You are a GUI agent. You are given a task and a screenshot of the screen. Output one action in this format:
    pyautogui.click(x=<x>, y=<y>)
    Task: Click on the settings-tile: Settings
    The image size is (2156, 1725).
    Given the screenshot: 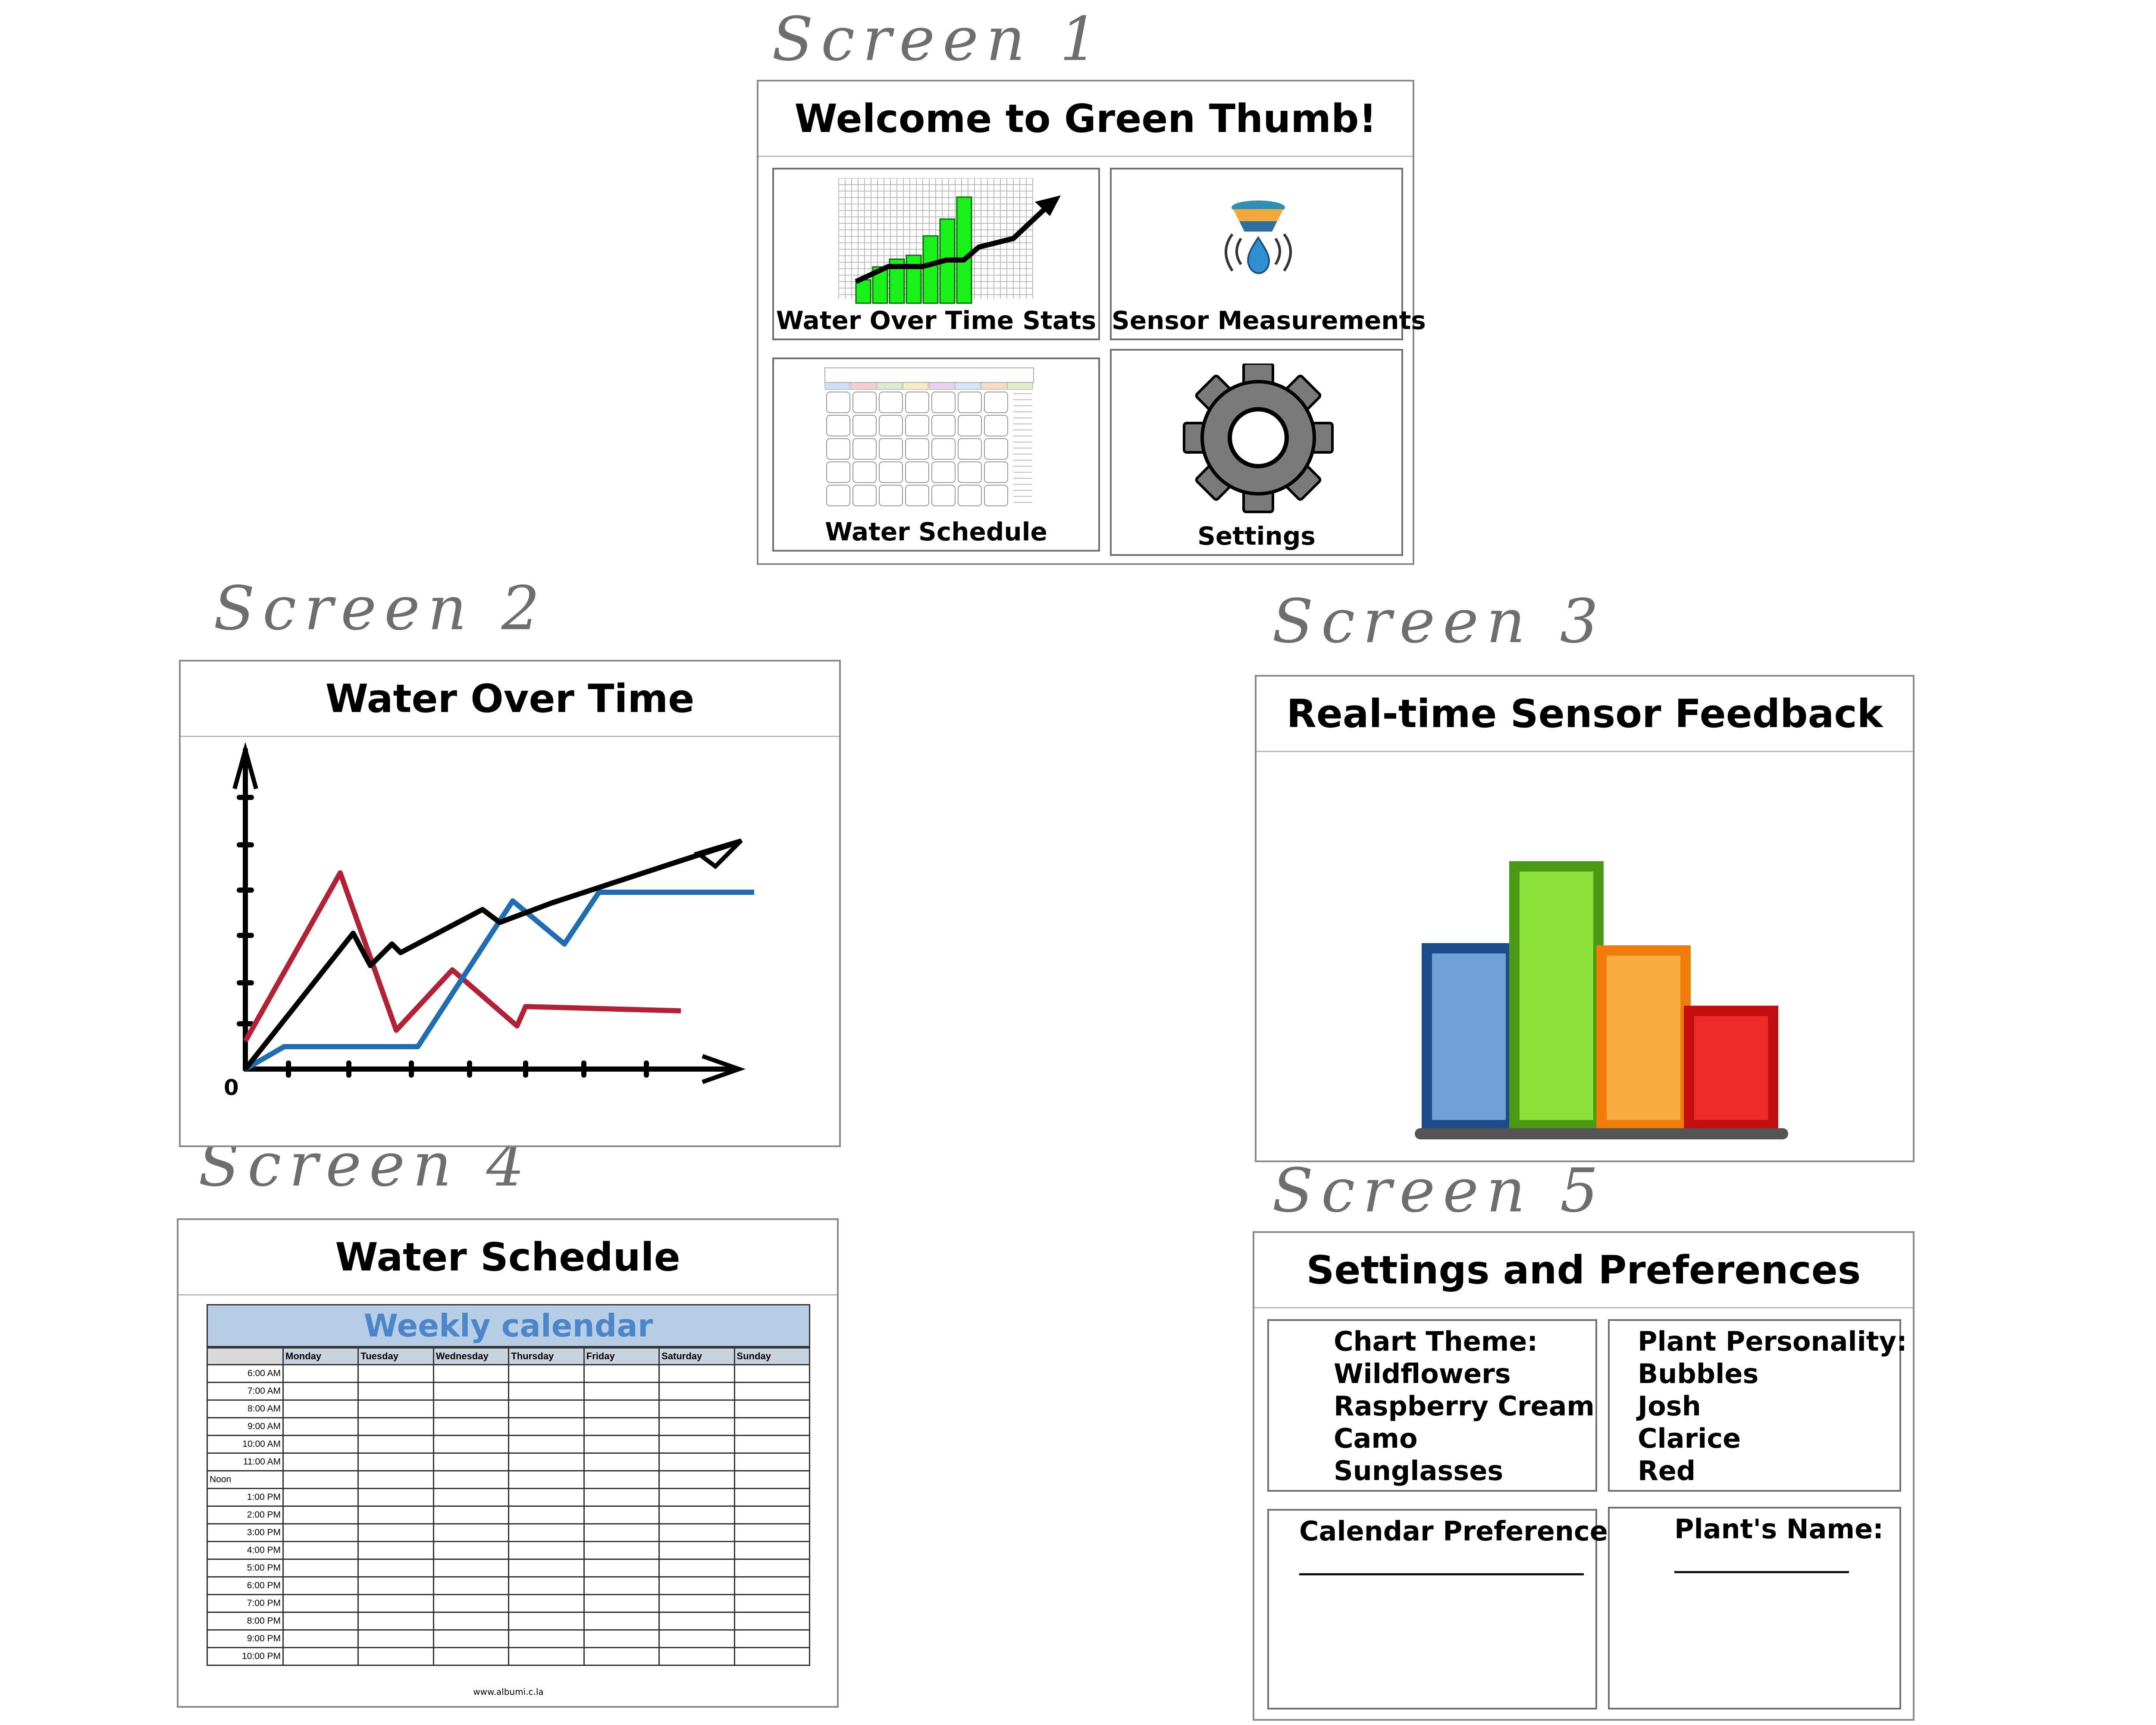 What is the action you would take?
    pyautogui.click(x=1256, y=452)
    